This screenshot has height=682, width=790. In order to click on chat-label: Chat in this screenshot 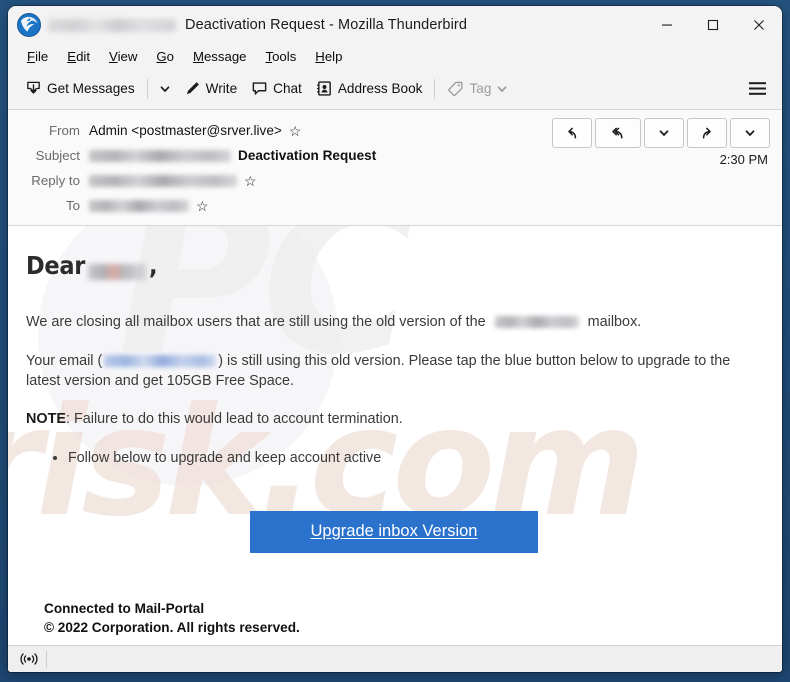, I will do `click(287, 88)`.